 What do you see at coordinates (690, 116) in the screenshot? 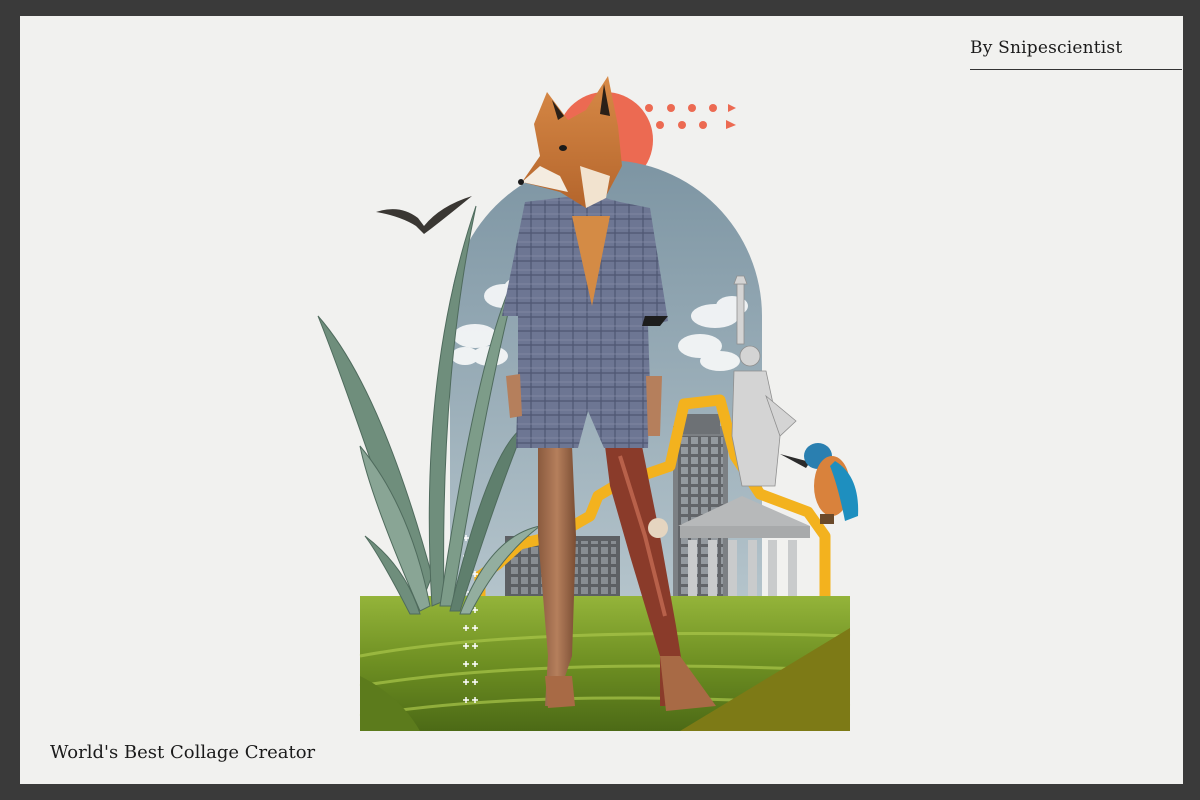
I see `coral-dots` at bounding box center [690, 116].